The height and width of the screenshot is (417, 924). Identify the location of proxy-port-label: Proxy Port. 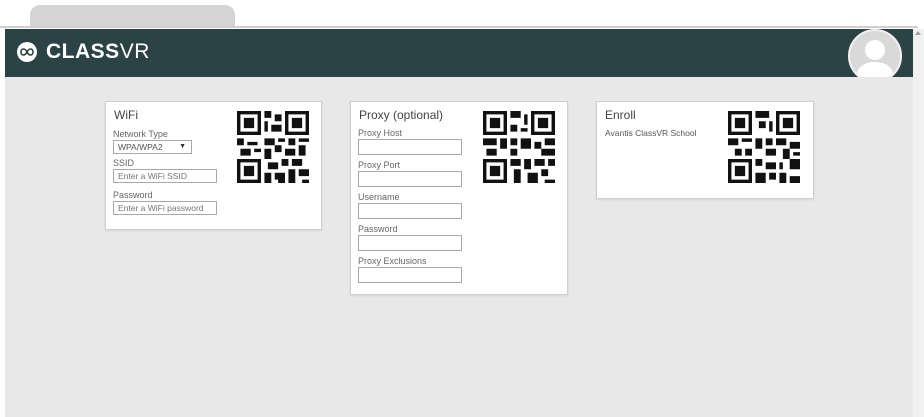
(379, 165).